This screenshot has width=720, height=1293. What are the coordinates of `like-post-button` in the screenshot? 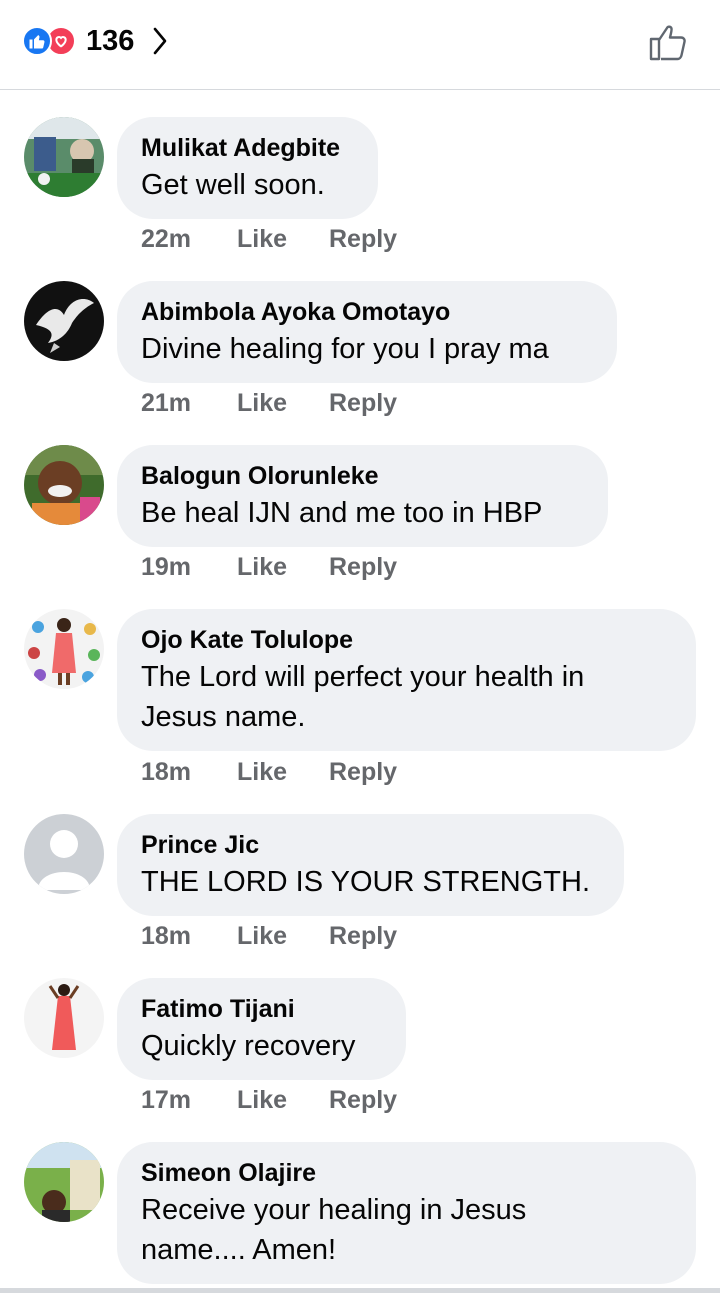 It's located at (668, 42).